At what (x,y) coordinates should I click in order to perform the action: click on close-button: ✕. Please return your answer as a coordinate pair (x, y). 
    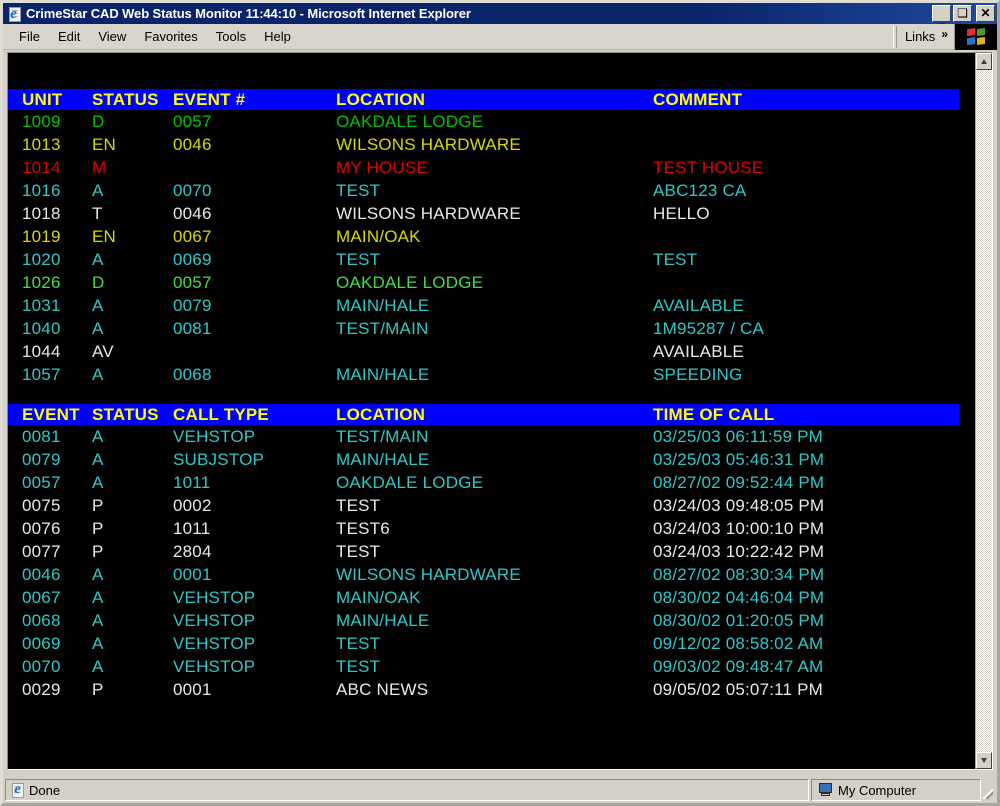
    Looking at the image, I should click on (985, 13).